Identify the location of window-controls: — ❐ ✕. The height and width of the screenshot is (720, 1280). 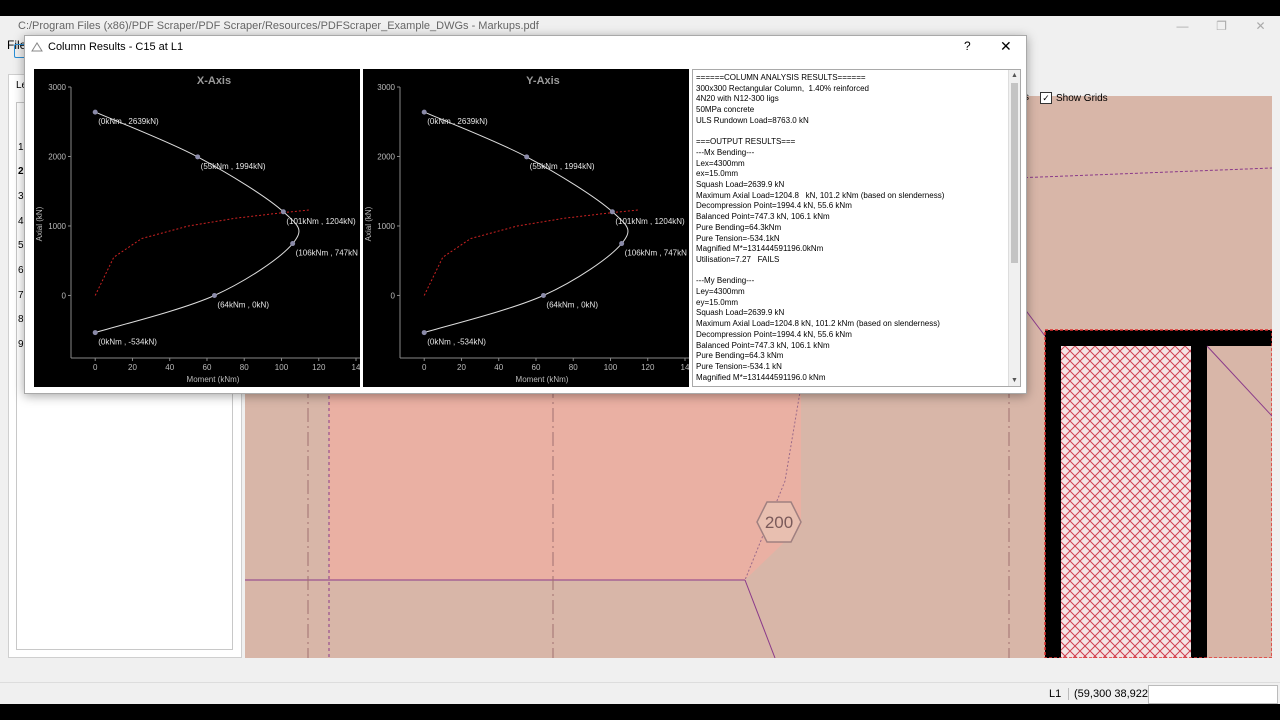
(1221, 26).